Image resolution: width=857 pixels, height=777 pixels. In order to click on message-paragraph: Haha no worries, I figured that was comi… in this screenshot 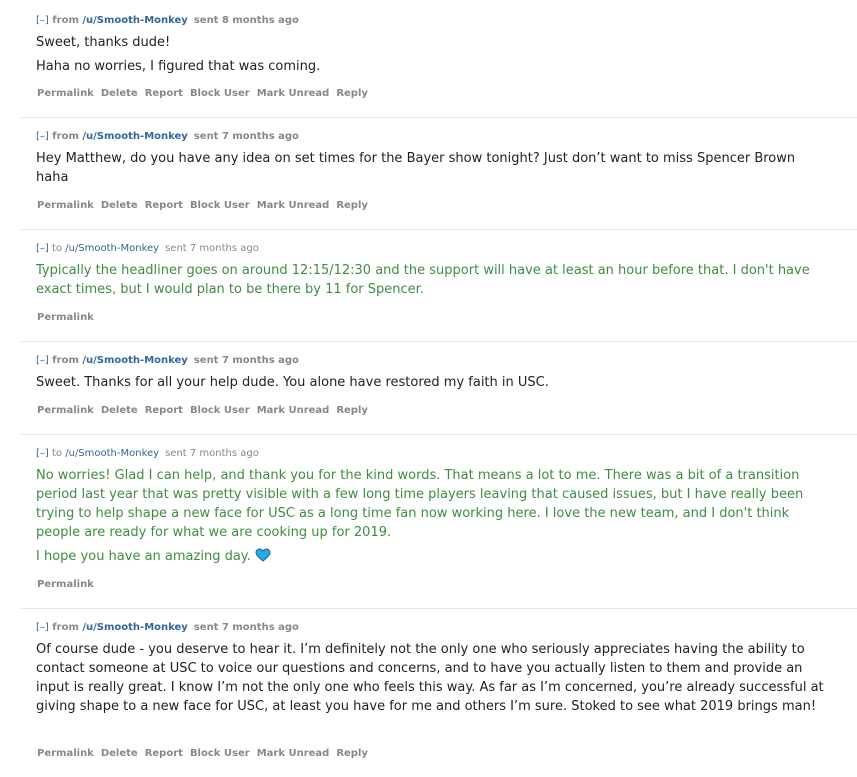, I will do `click(431, 66)`.